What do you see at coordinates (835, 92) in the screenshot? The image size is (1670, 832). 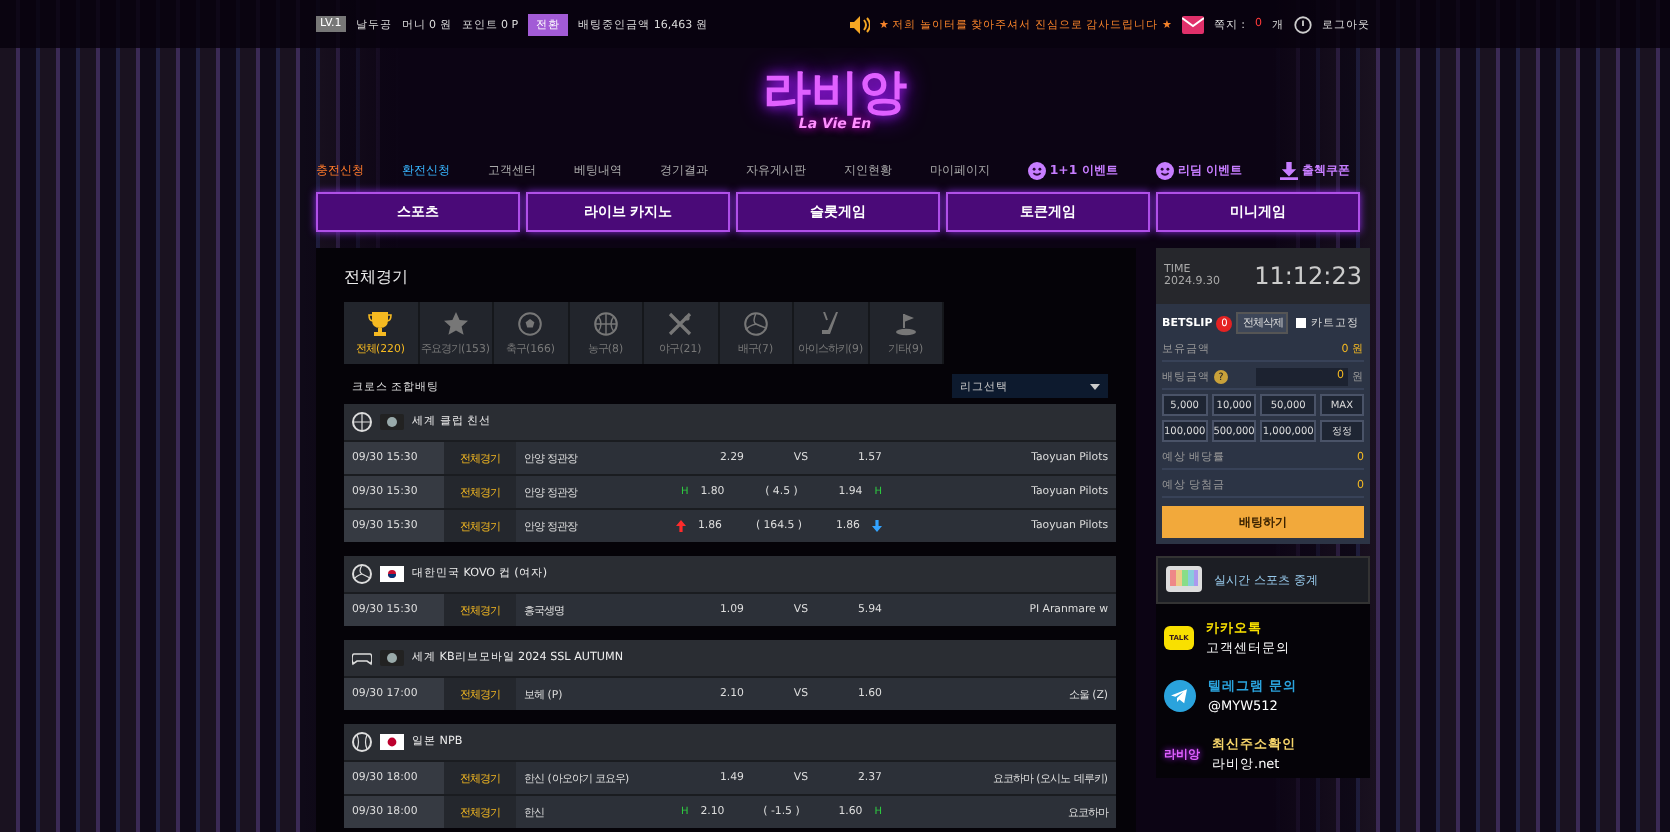 I see `logo-title: 라비앙` at bounding box center [835, 92].